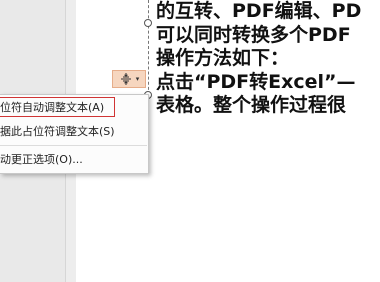  I want to click on menu-item-fit-text-to-placeholder: 据此占位符调整文本(S), so click(73, 132).